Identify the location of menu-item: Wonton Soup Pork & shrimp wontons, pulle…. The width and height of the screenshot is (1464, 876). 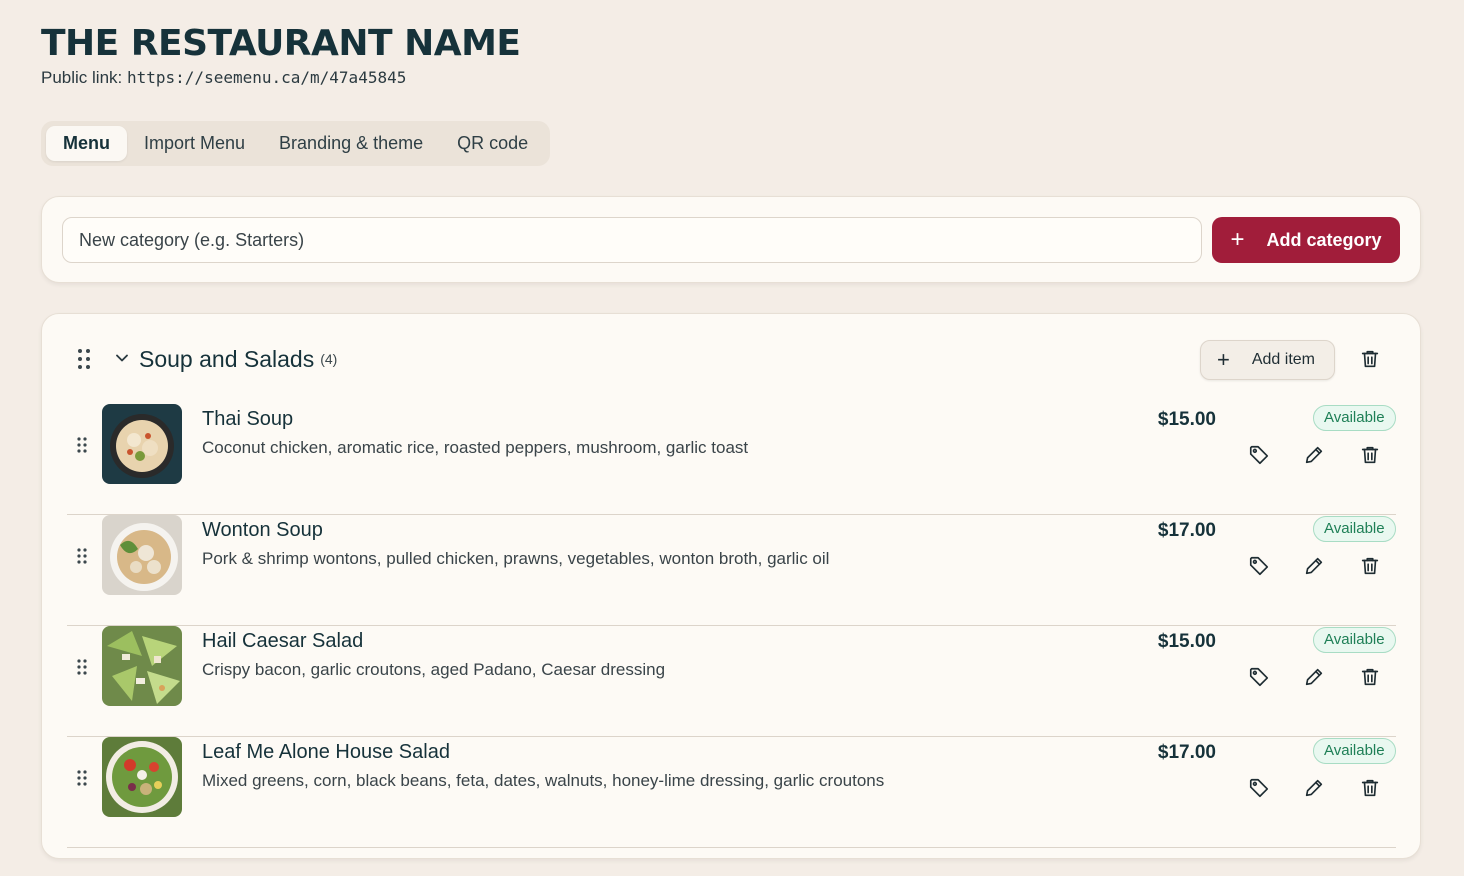
(731, 570).